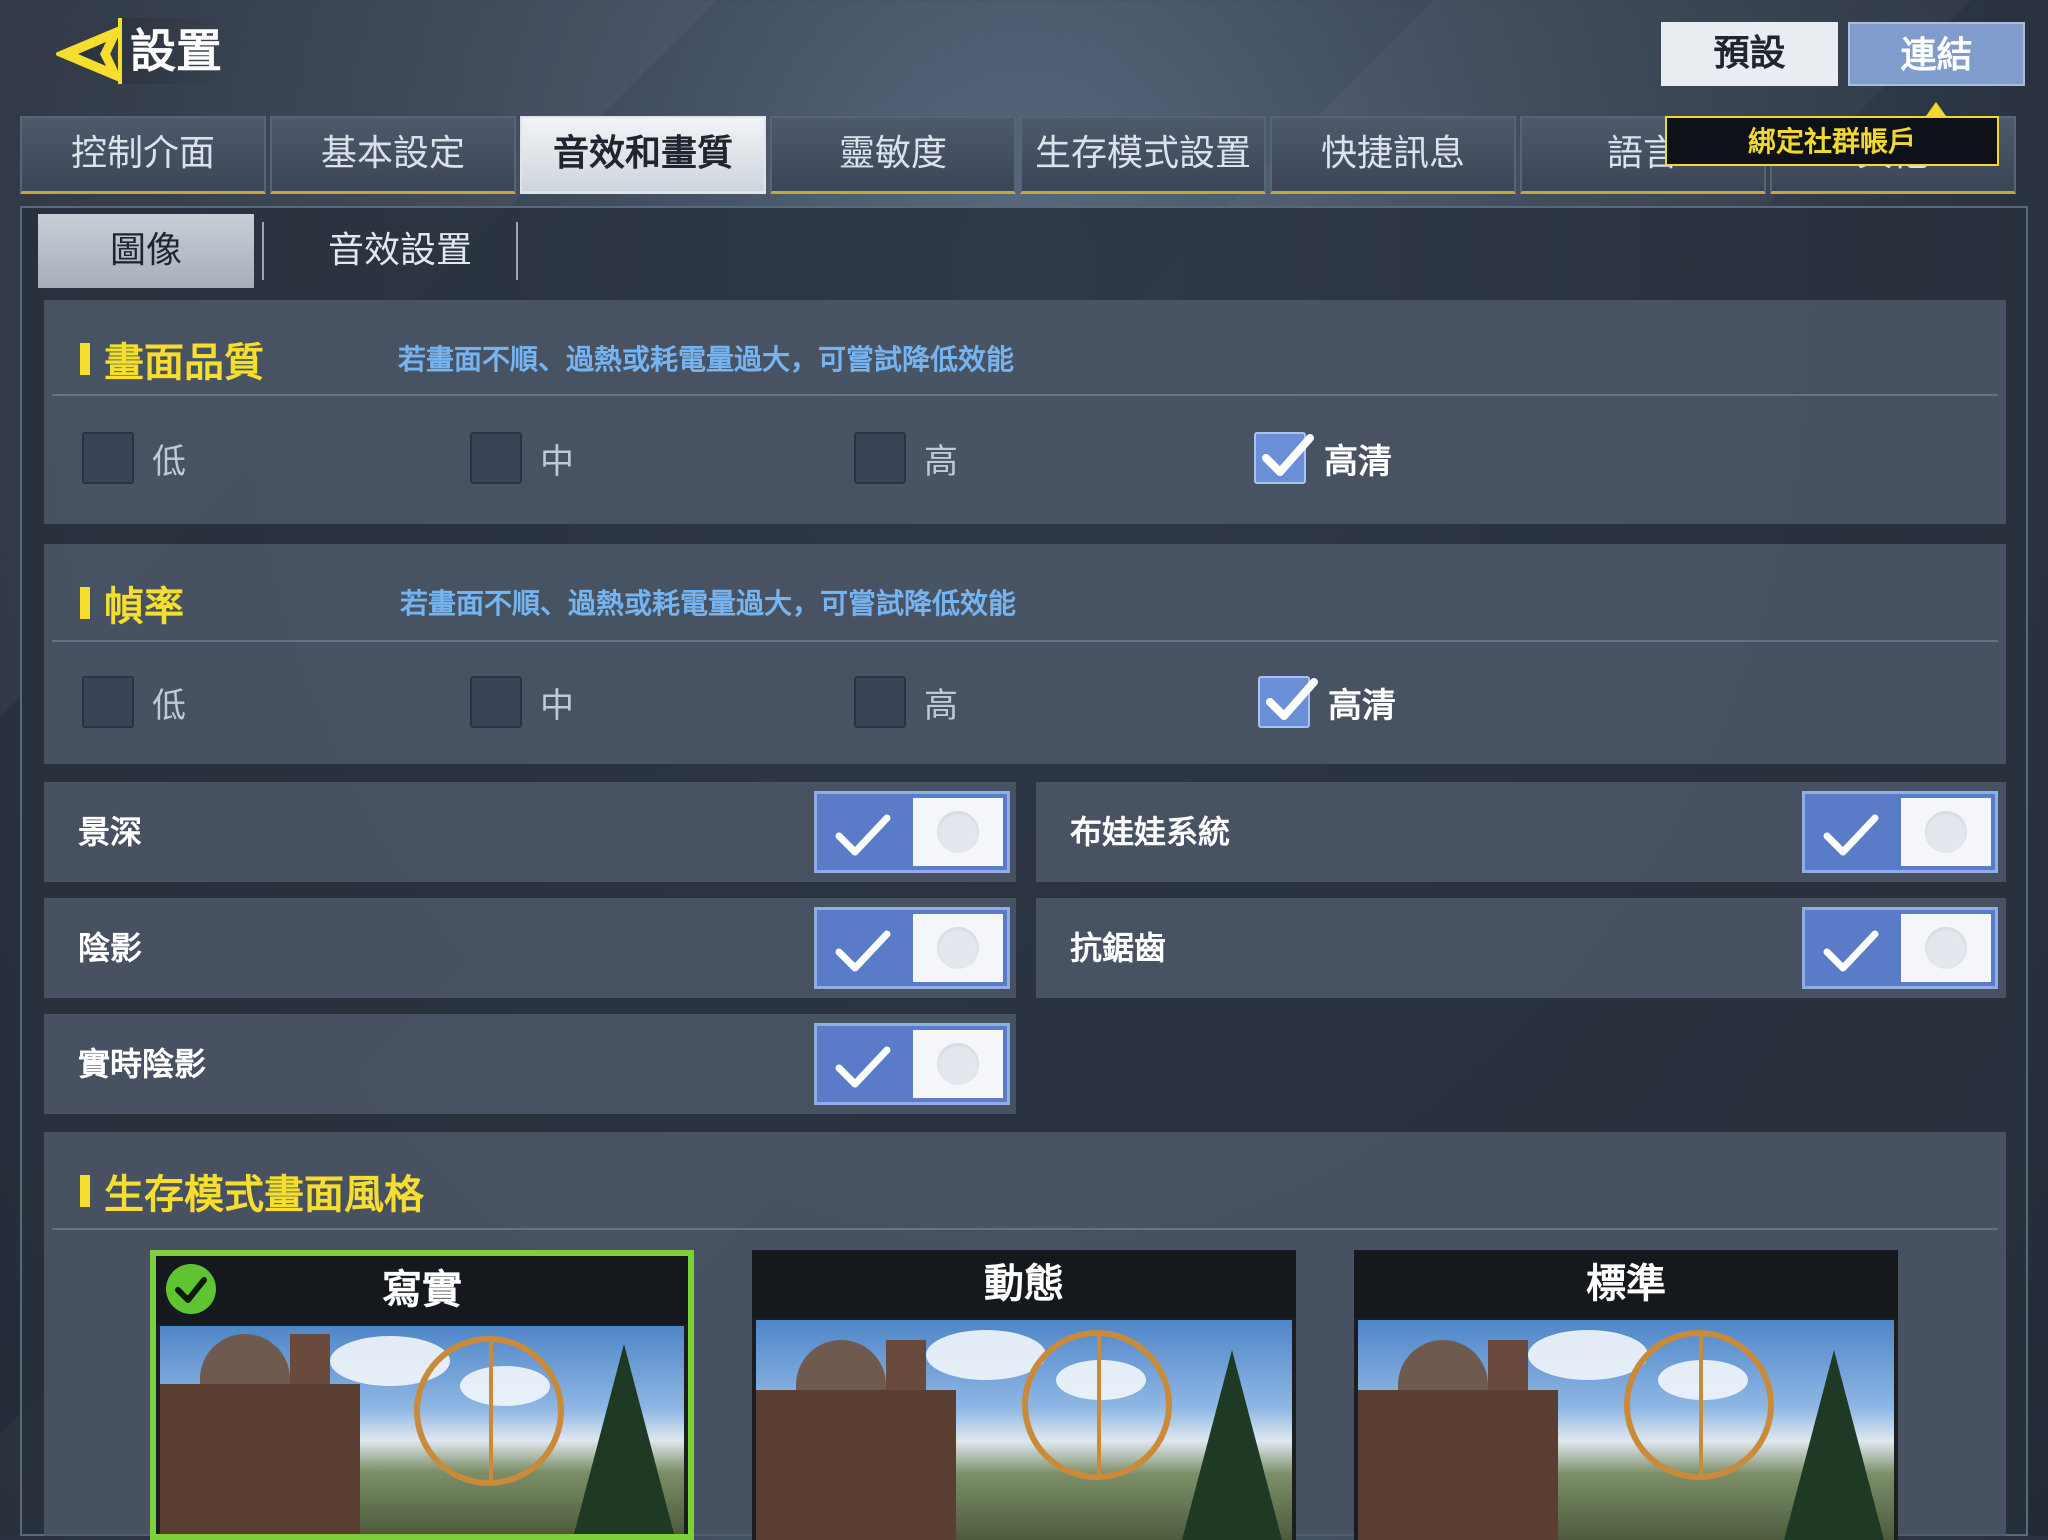  What do you see at coordinates (422, 1290) in the screenshot?
I see `style-card-title: 寫實` at bounding box center [422, 1290].